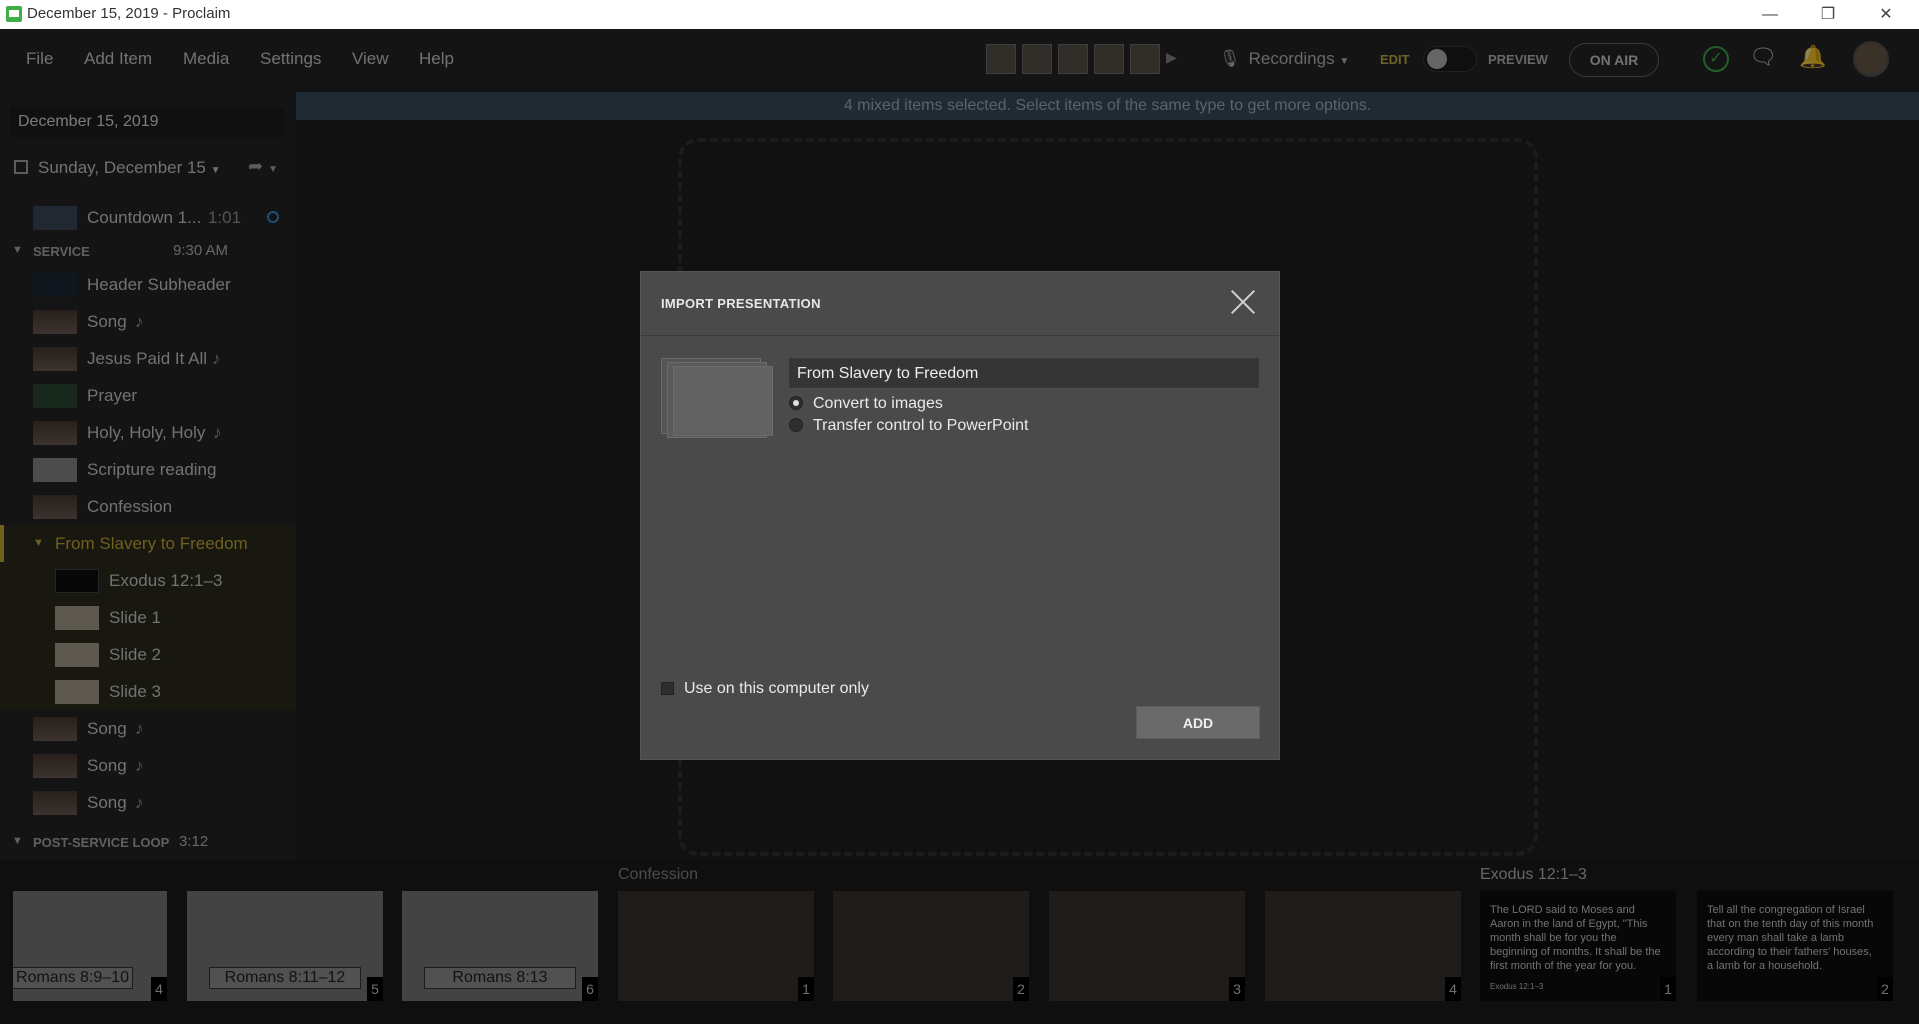 This screenshot has height=1024, width=1919. Describe the element at coordinates (1770, 14) in the screenshot. I see `minimize-icon: —` at that location.